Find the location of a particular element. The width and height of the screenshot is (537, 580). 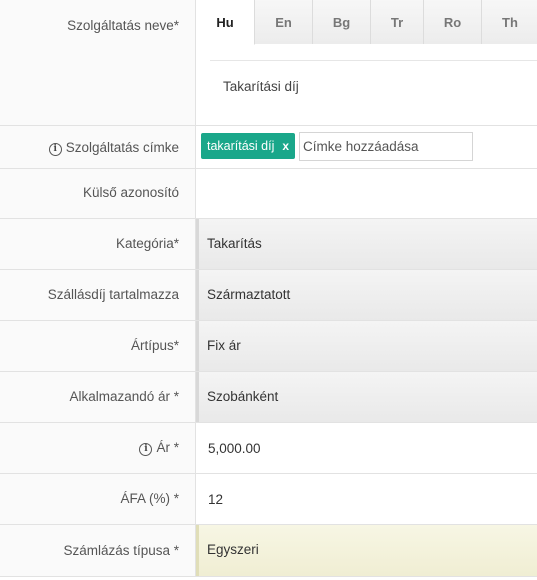

applied-price-row: Alkalmazandó ár * Szobánként is located at coordinates (268, 397).